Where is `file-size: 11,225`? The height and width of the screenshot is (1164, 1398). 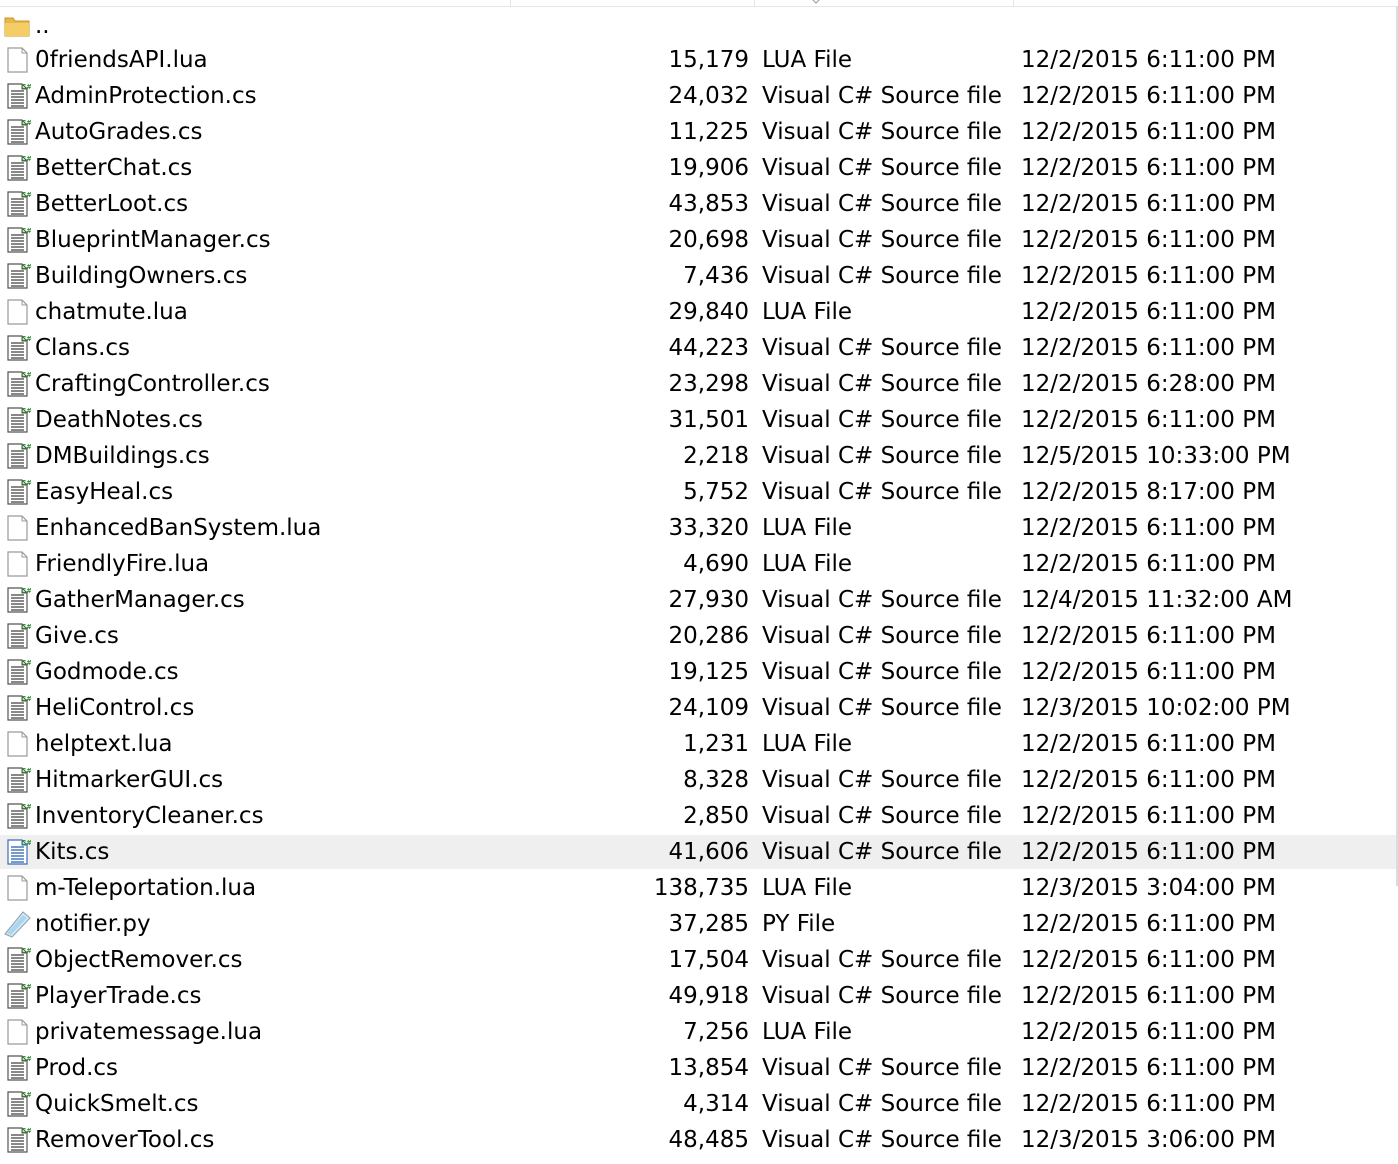
file-size: 11,225 is located at coordinates (708, 132).